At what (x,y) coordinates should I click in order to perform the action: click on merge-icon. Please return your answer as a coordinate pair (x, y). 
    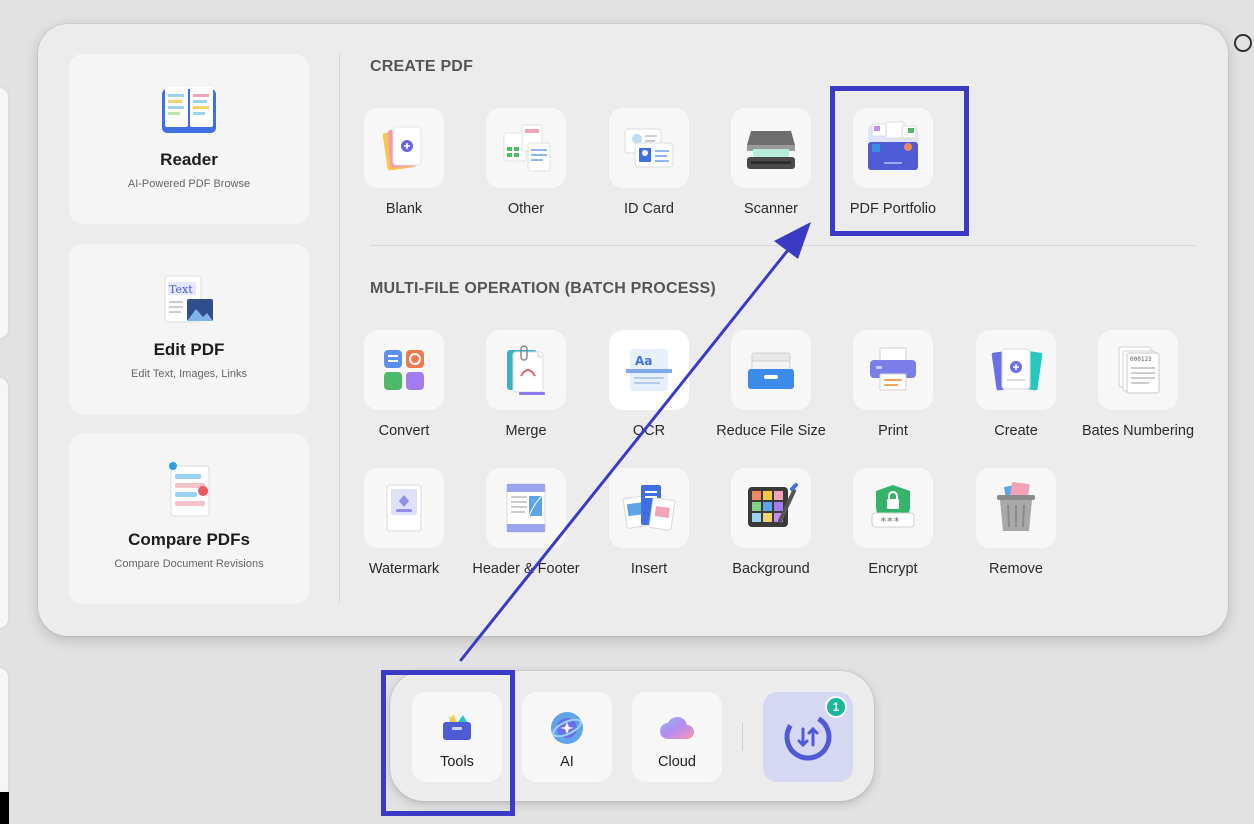
    Looking at the image, I should click on (526, 370).